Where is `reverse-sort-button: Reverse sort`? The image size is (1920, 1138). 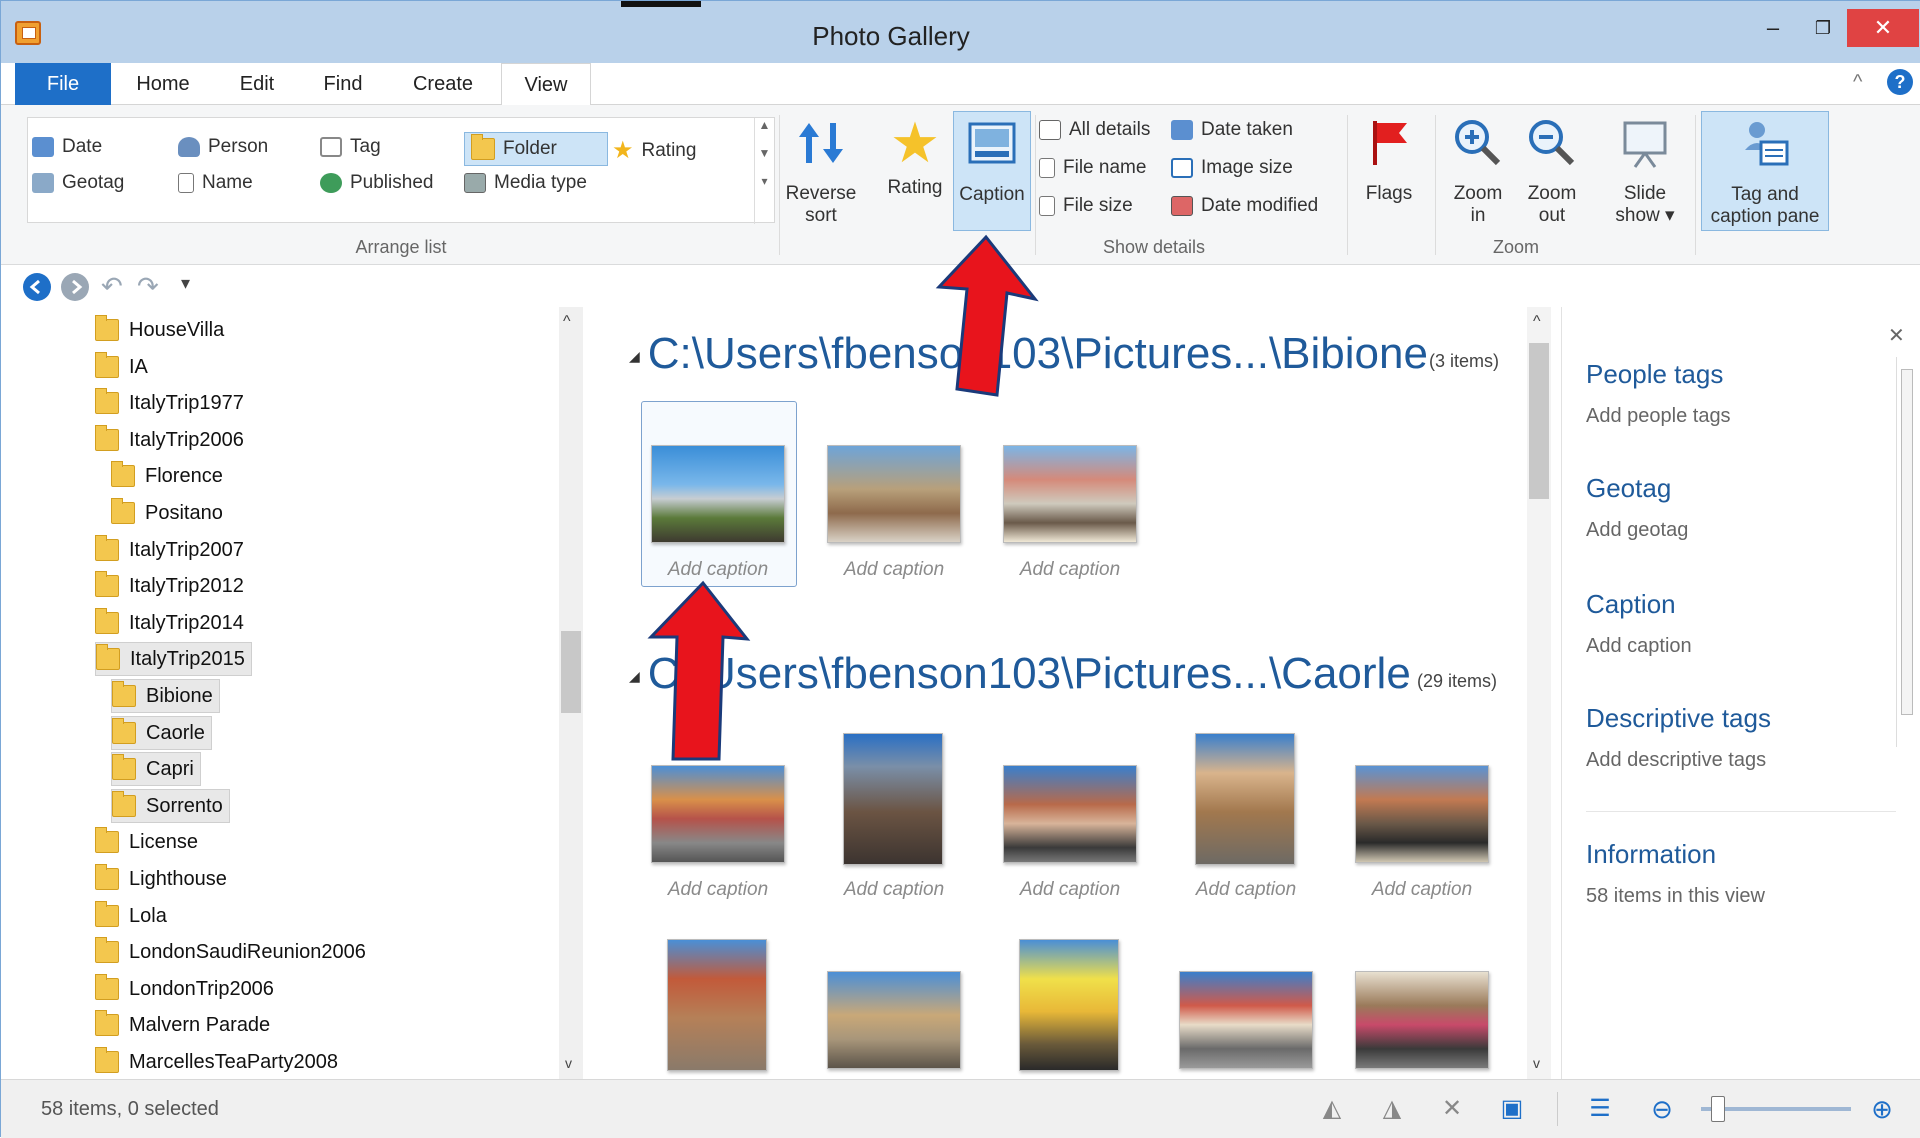
reverse-sort-button: Reverse sort is located at coordinates (821, 172).